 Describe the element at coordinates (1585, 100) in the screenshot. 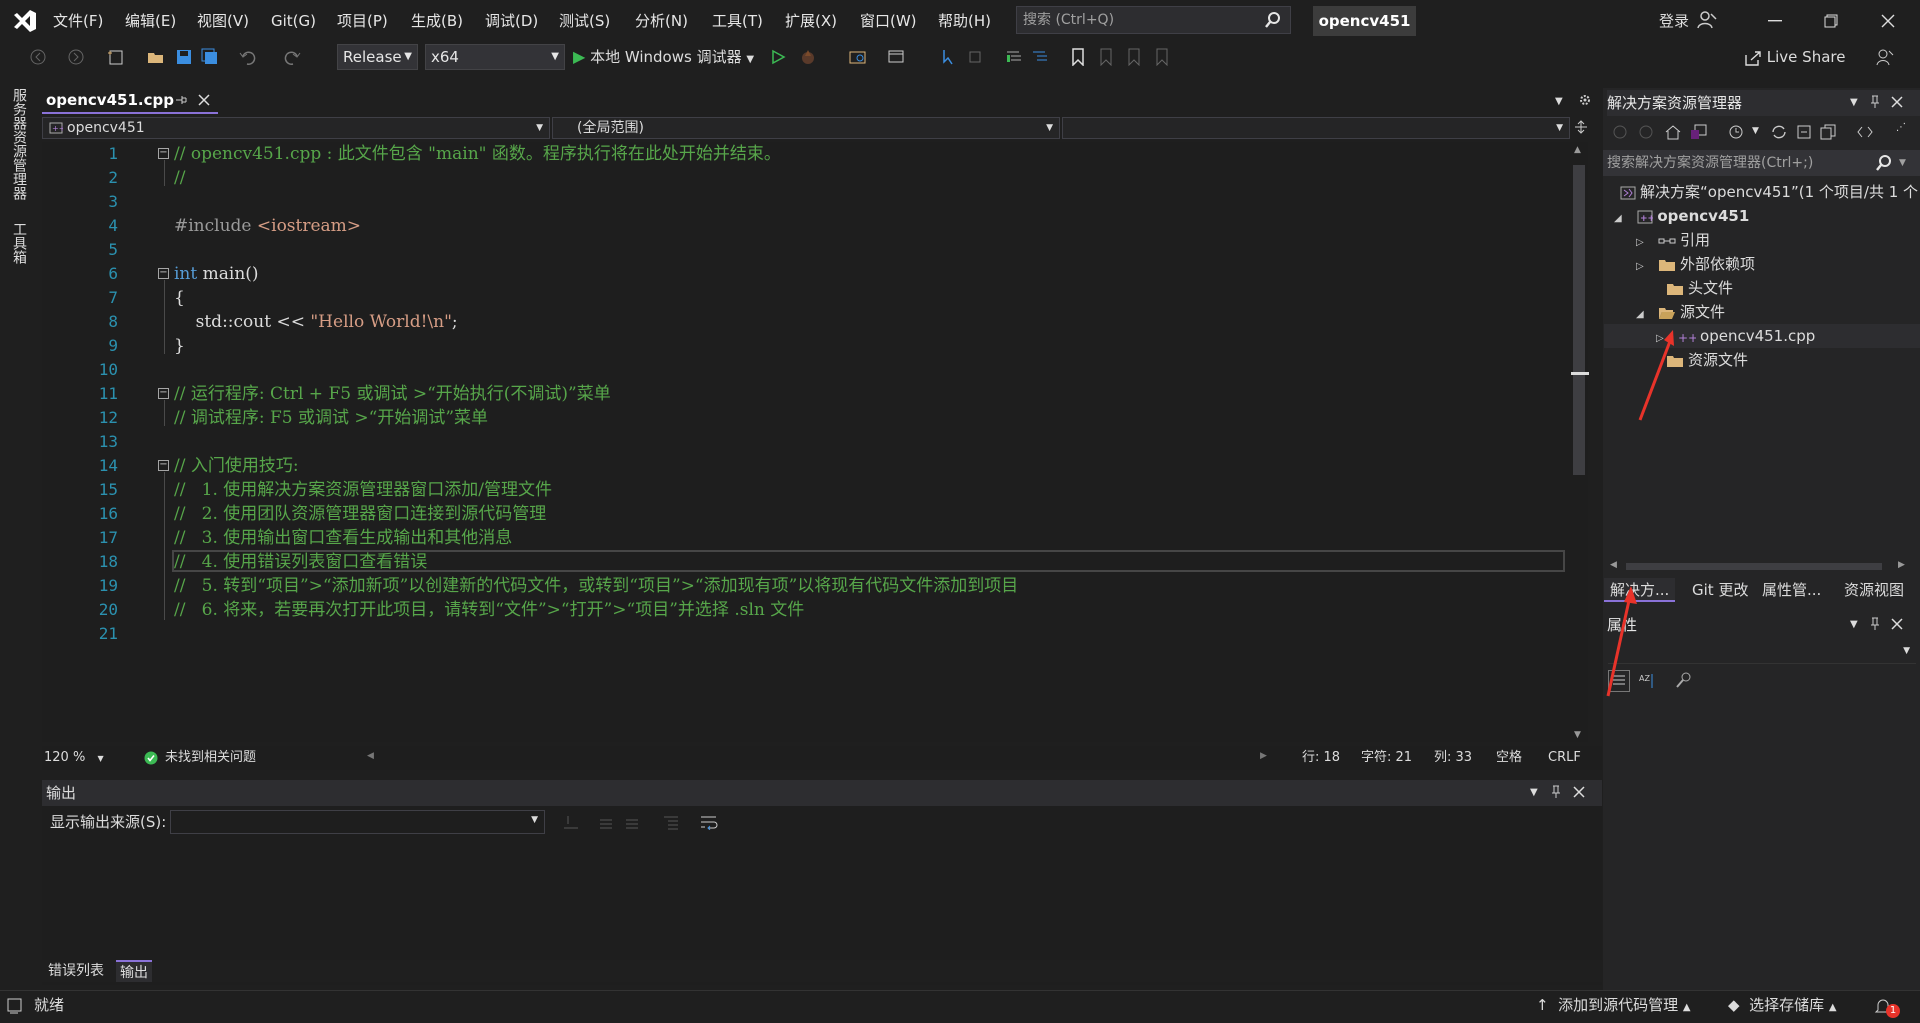

I see `gear-icon` at that location.